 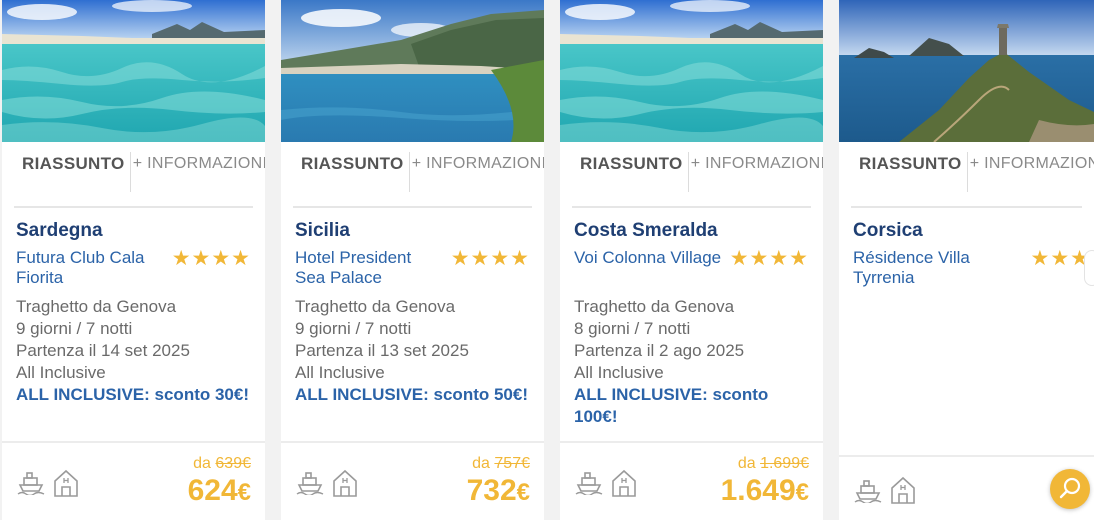 I want to click on search-button, so click(x=1070, y=489).